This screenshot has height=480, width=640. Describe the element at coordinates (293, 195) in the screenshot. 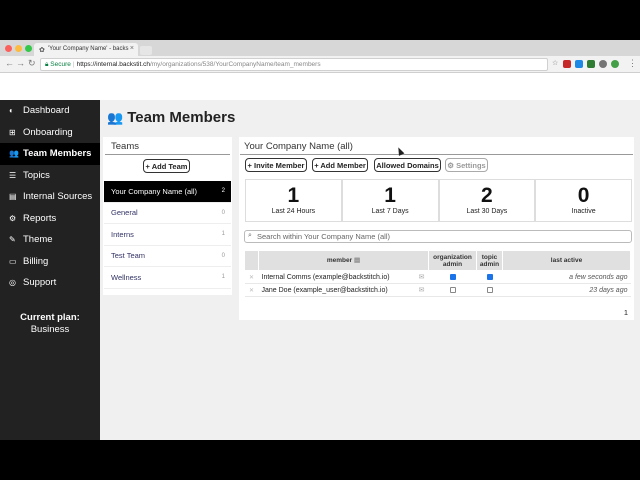

I see `stat-value: 1` at that location.